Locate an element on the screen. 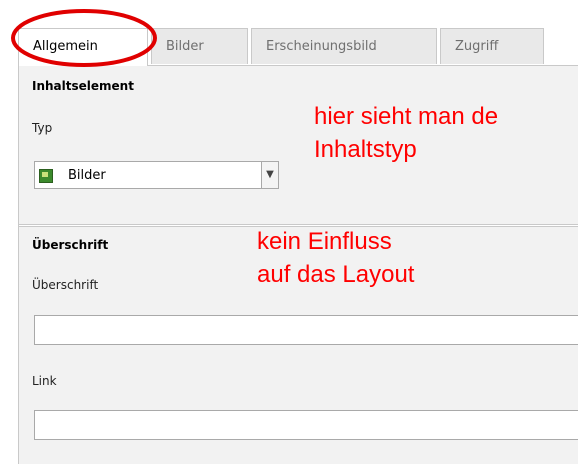 This screenshot has width=578, height=464. link-label: Link is located at coordinates (44, 381).